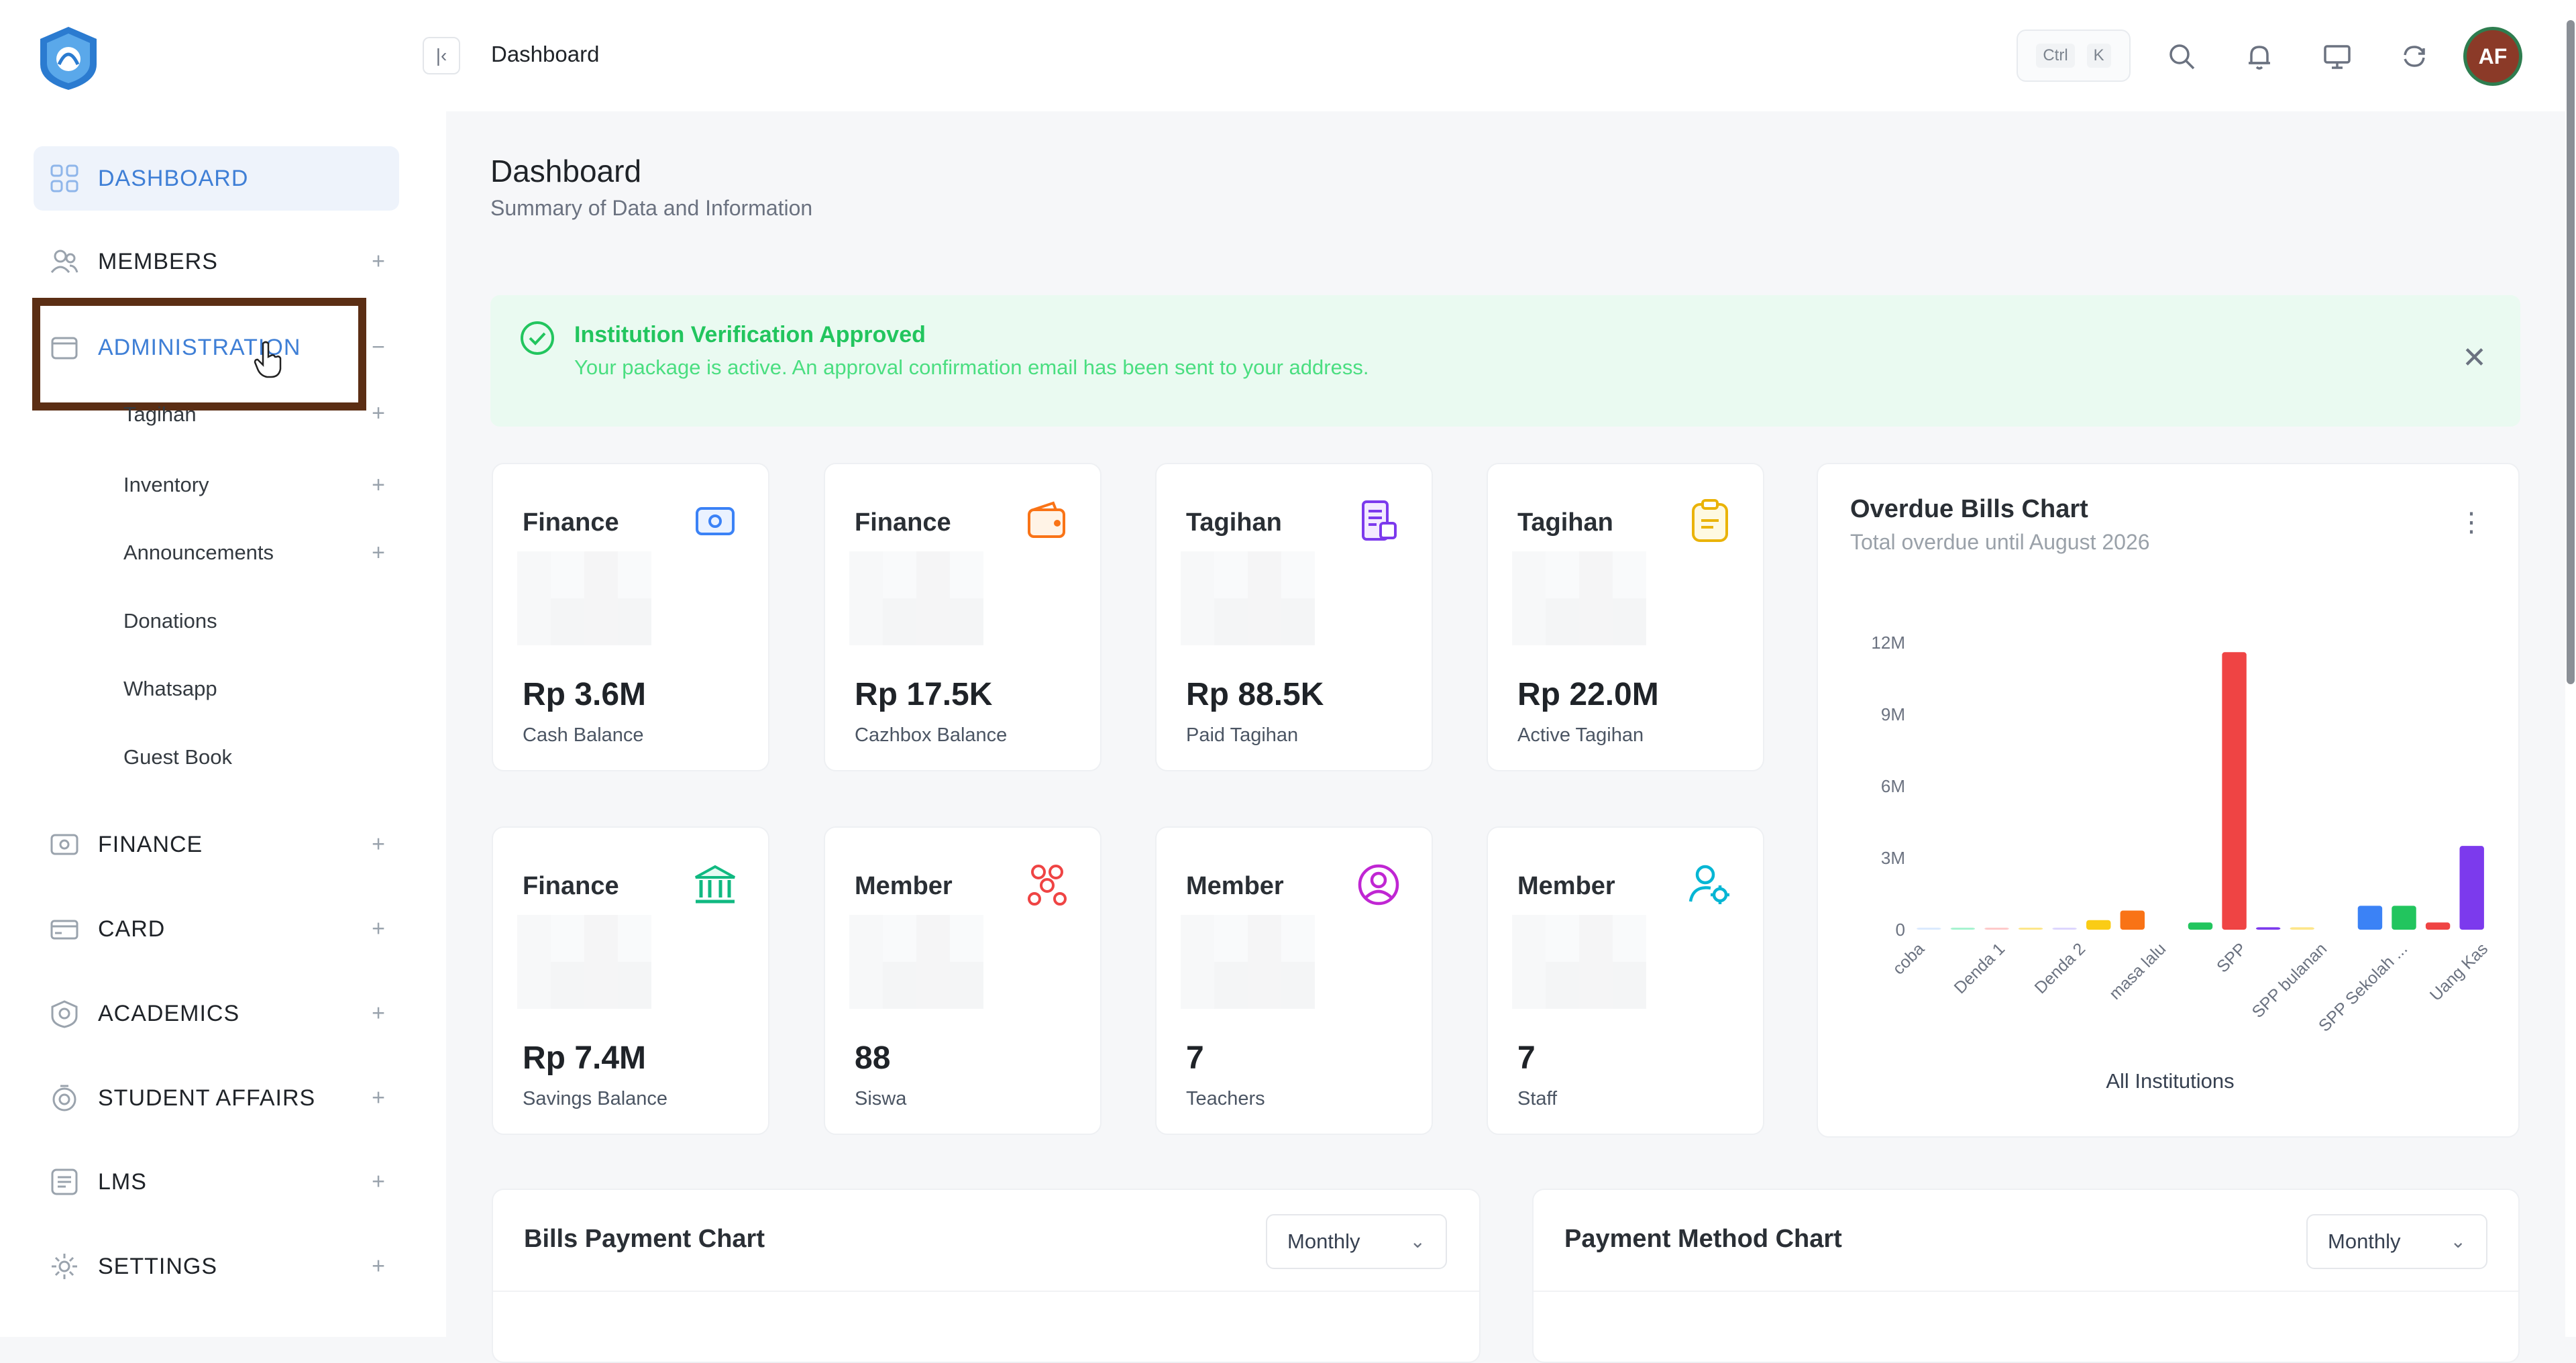  What do you see at coordinates (64, 262) in the screenshot?
I see `users-icon` at bounding box center [64, 262].